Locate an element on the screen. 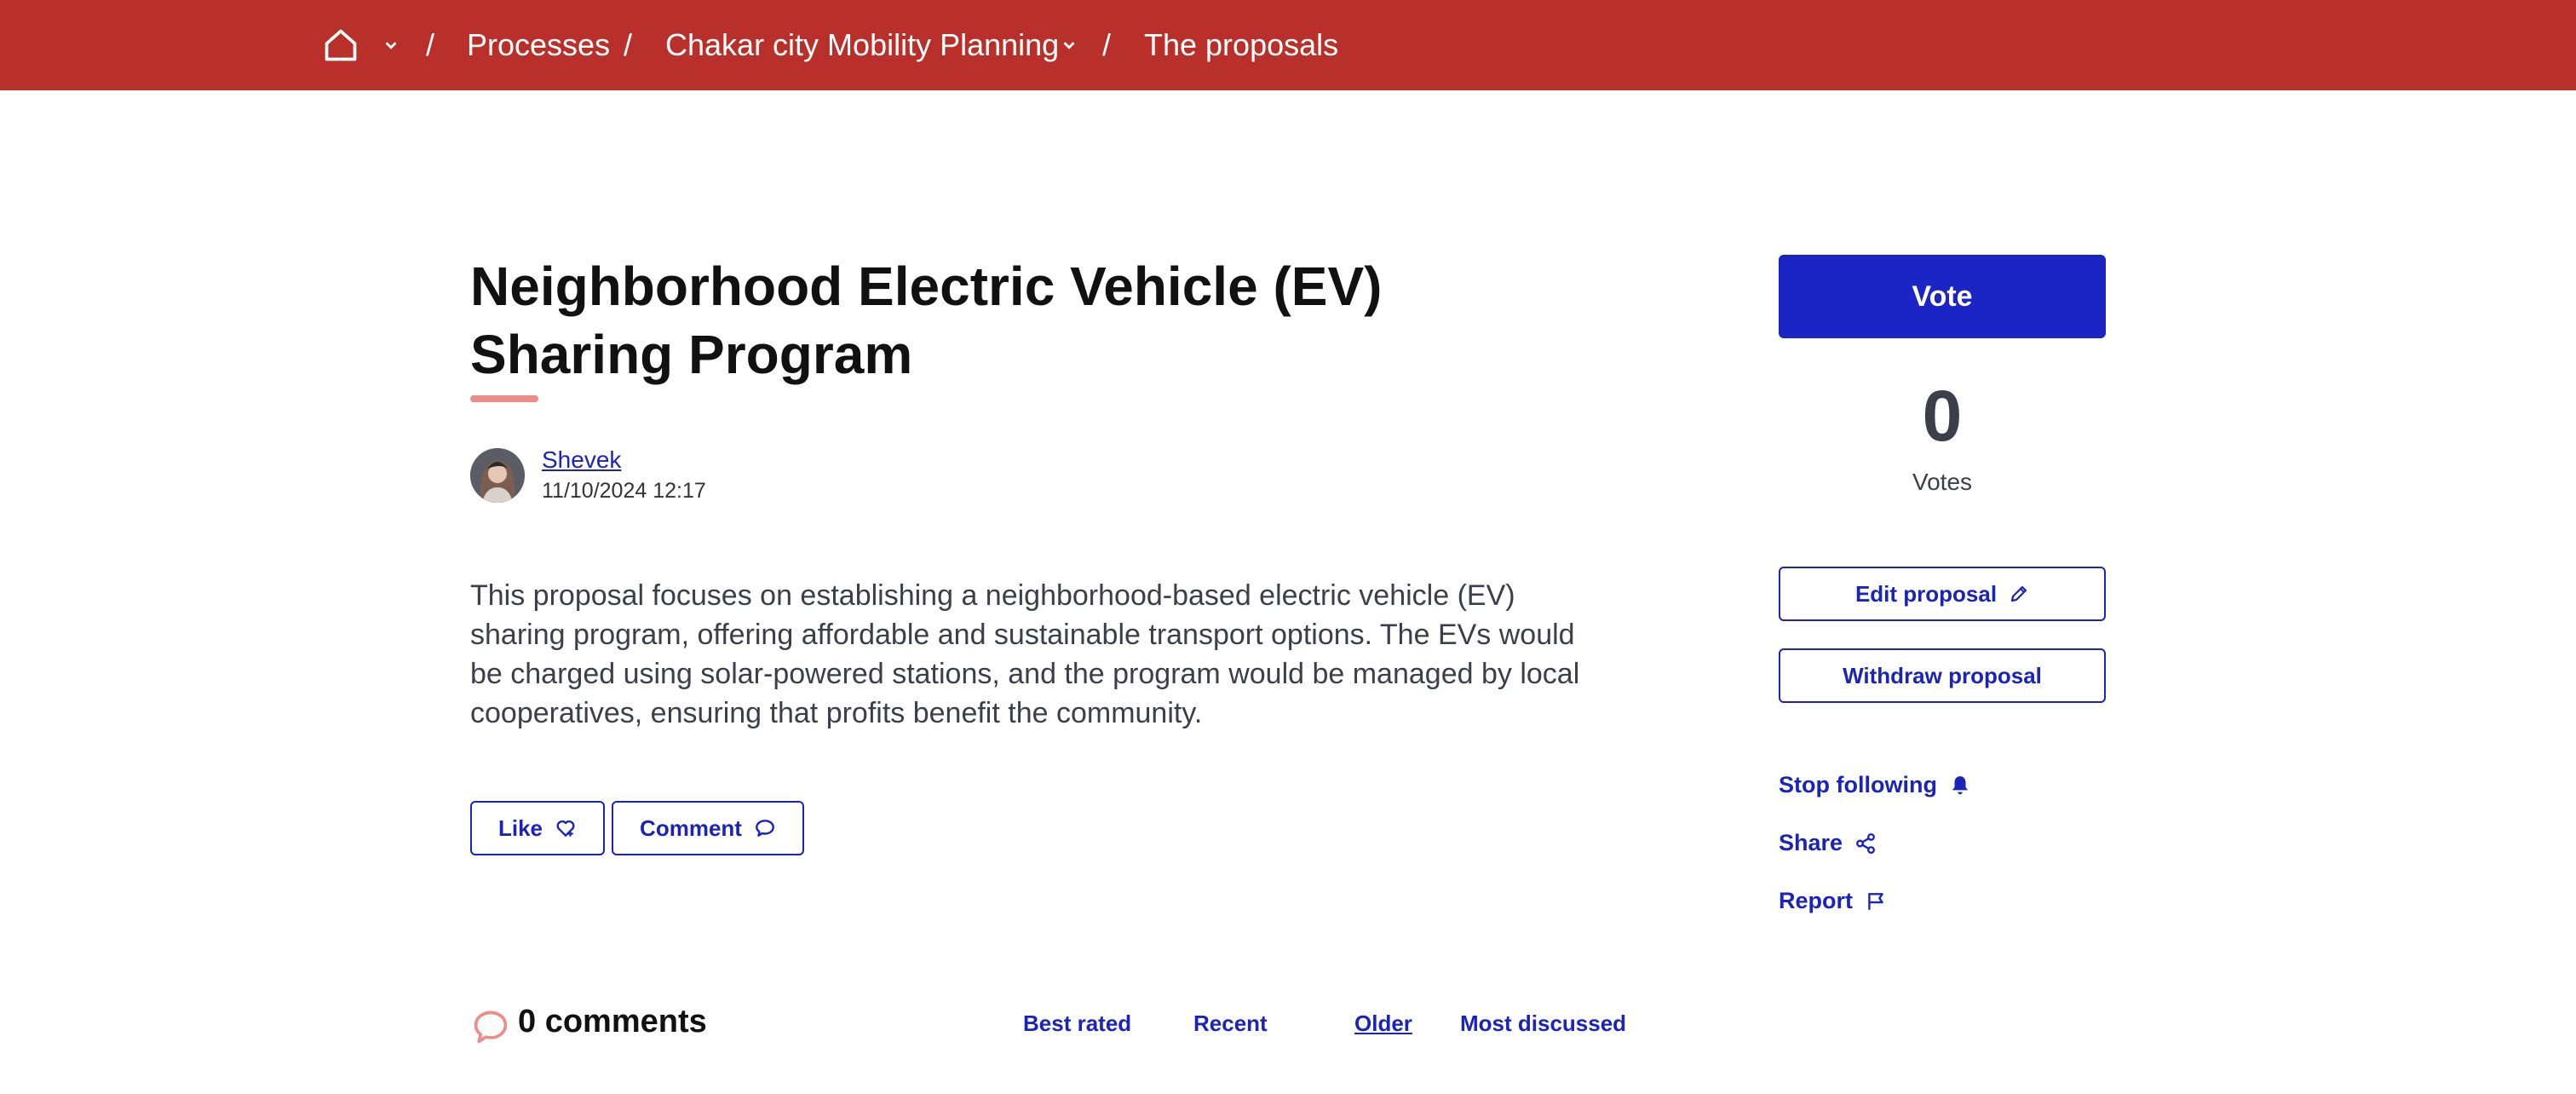 The image size is (2576, 1094). share-link: Share is located at coordinates (1828, 843).